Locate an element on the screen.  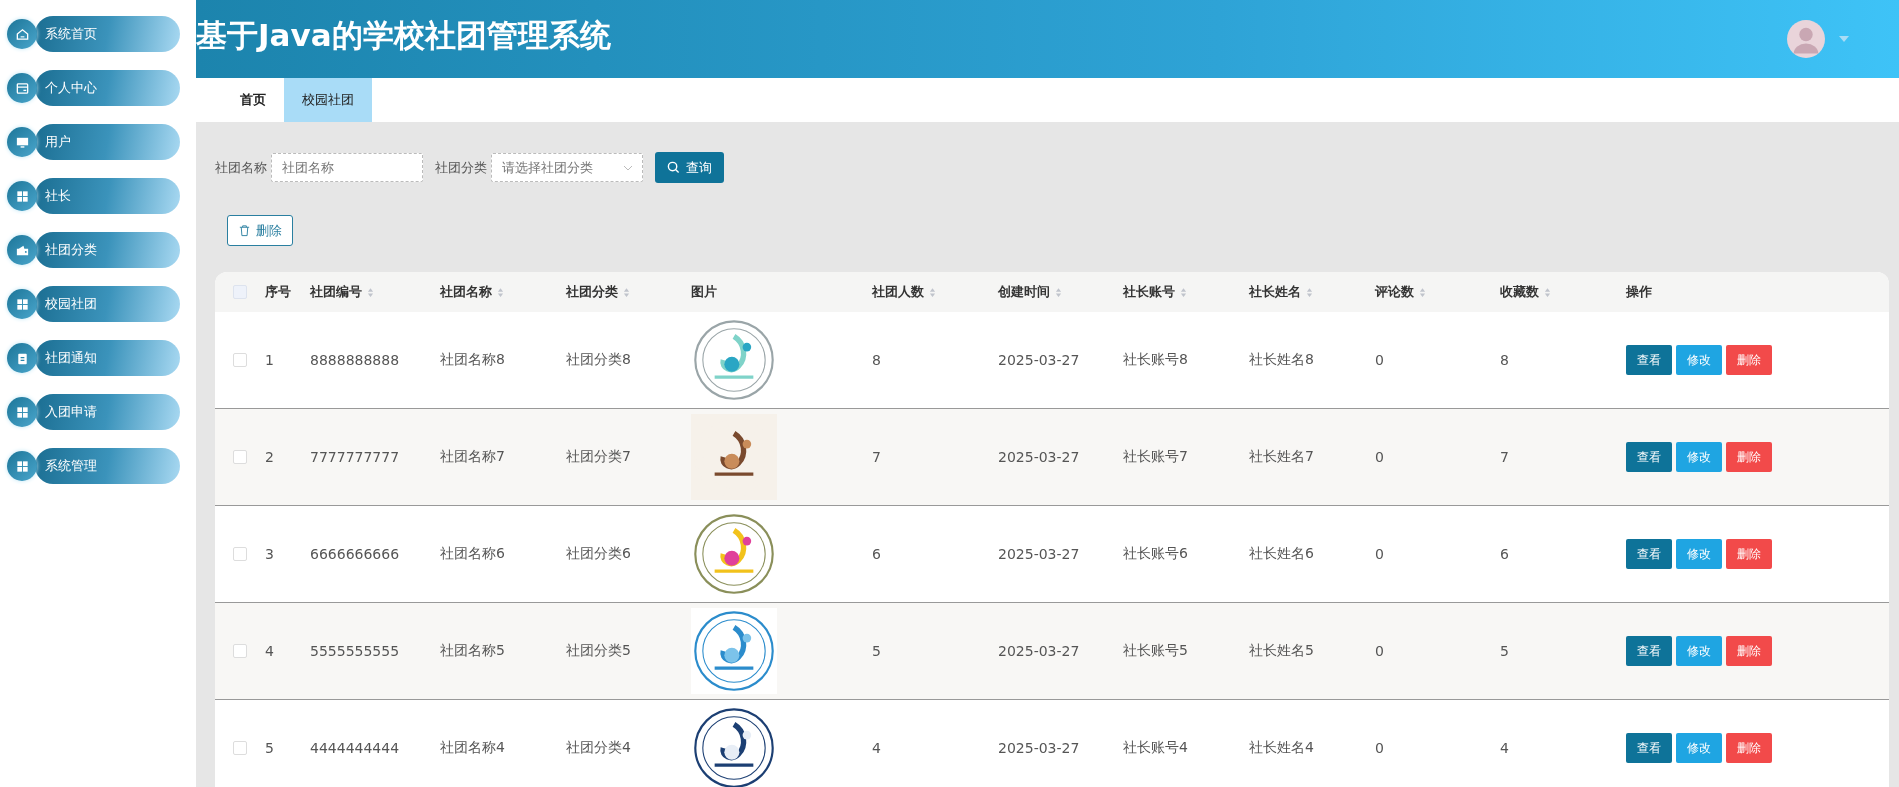
table-cell: 社团名称8 is located at coordinates (472, 360).